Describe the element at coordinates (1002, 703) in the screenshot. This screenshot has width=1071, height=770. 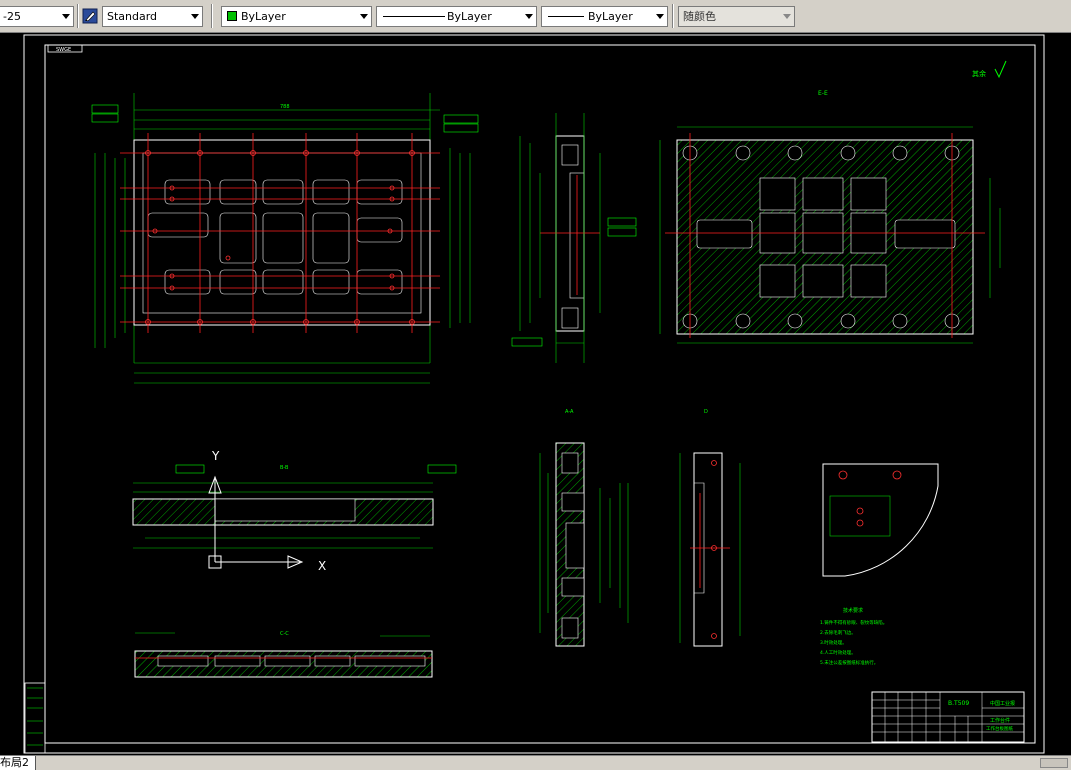
I see `title-block-company: 中国工业报` at that location.